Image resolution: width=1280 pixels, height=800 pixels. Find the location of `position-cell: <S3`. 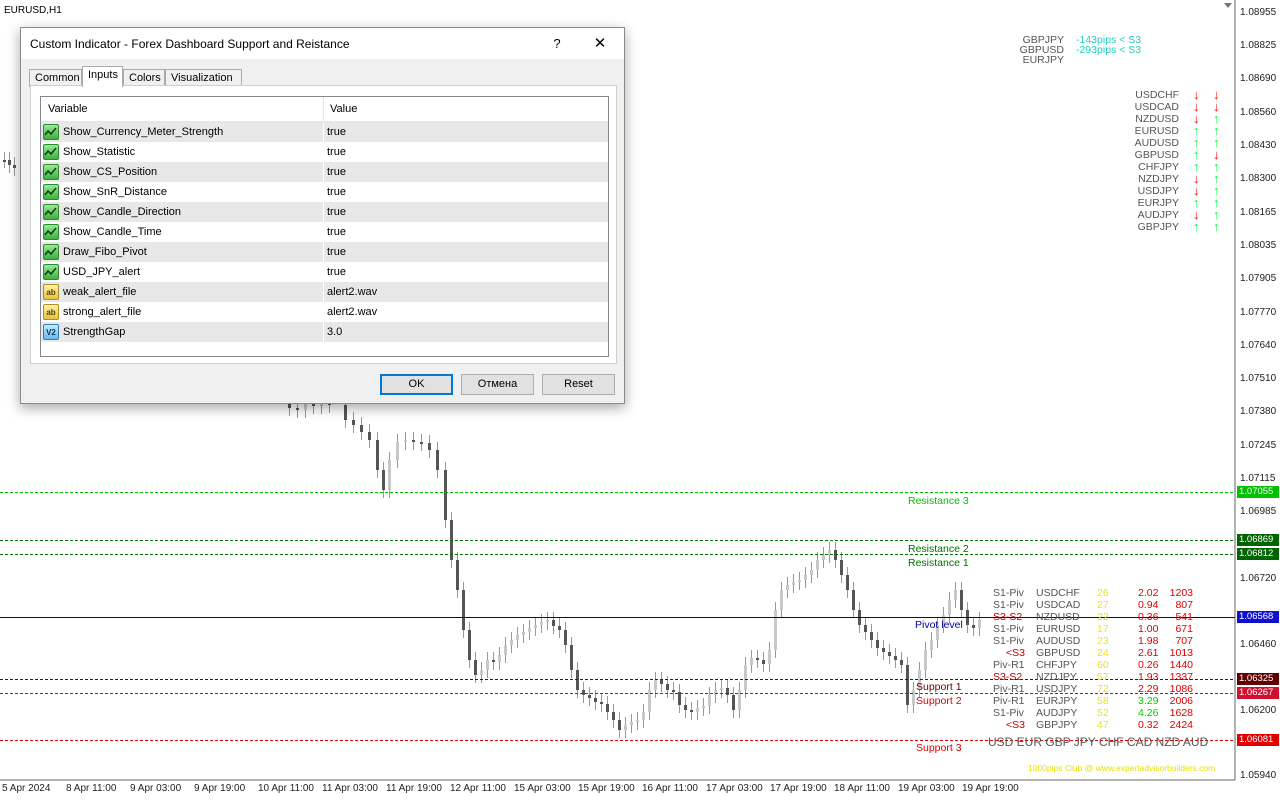

position-cell: <S3 is located at coordinates (1015, 725).